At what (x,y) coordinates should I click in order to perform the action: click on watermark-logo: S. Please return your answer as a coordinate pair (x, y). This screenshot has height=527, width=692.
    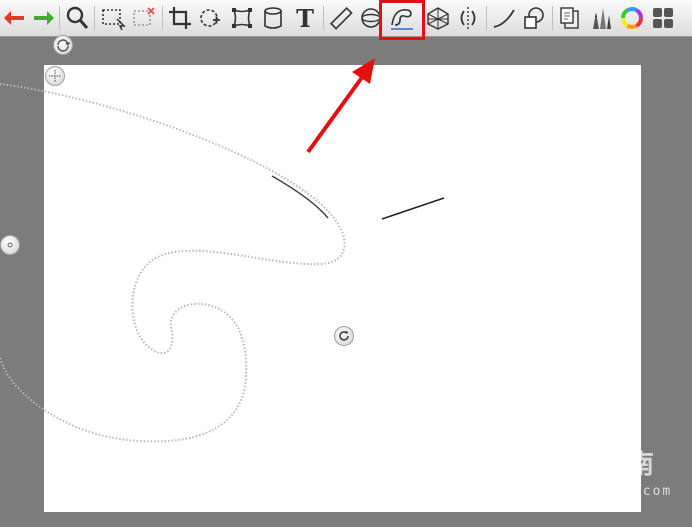
    Looking at the image, I should click on (529, 460).